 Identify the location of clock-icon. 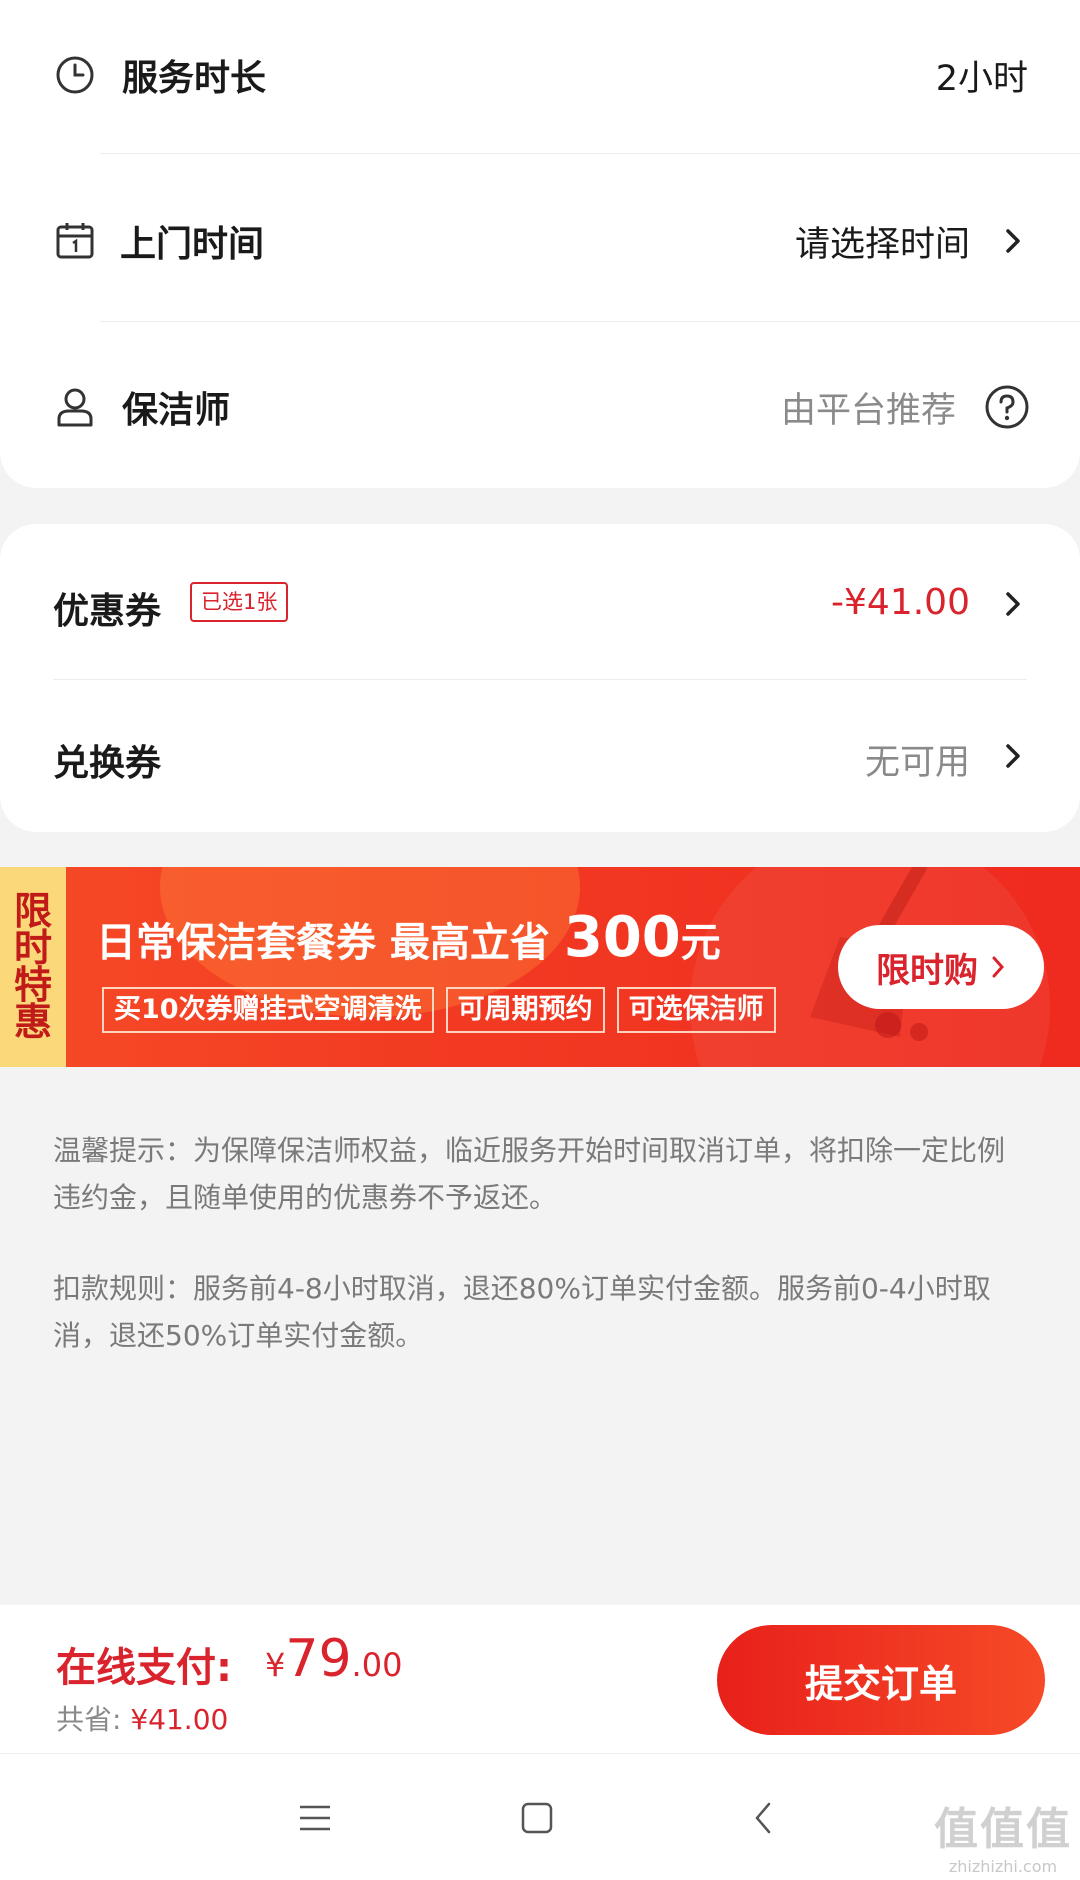
(75, 75).